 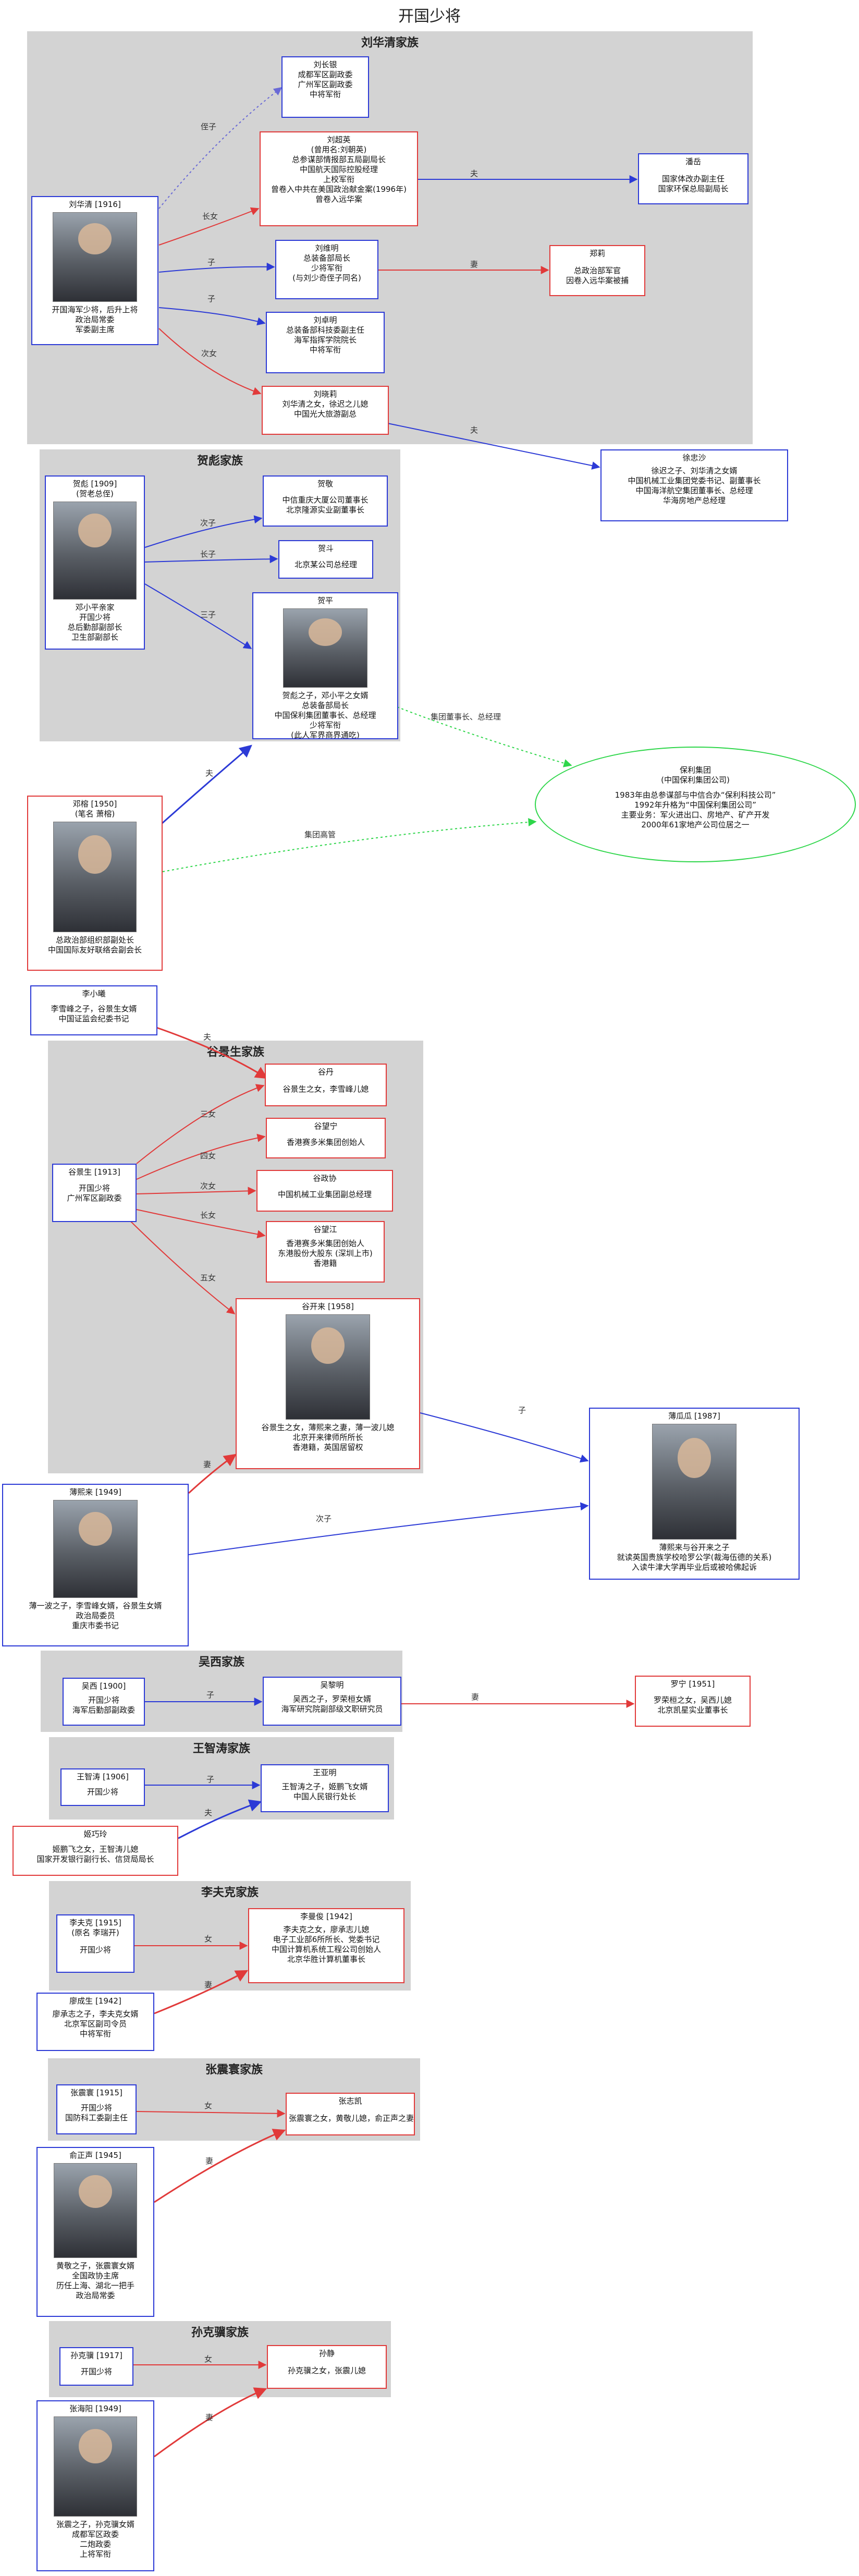 I want to click on edge-label-daughter-1: 女, so click(x=208, y=1939).